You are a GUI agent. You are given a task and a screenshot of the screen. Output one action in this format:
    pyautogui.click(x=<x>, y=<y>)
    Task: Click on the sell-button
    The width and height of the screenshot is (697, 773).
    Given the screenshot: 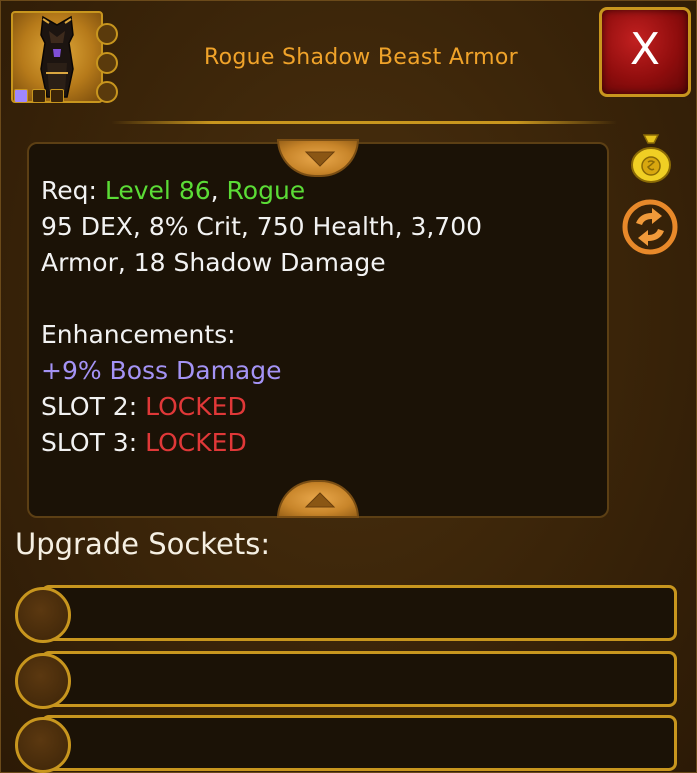 What is the action you would take?
    pyautogui.click(x=651, y=157)
    